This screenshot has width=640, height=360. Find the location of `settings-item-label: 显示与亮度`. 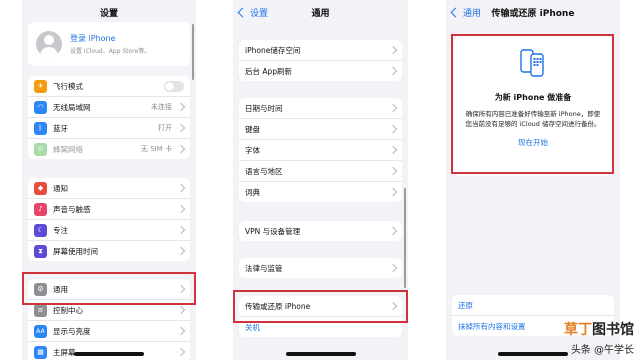

settings-item-label: 显示与亮度 is located at coordinates (72, 331).